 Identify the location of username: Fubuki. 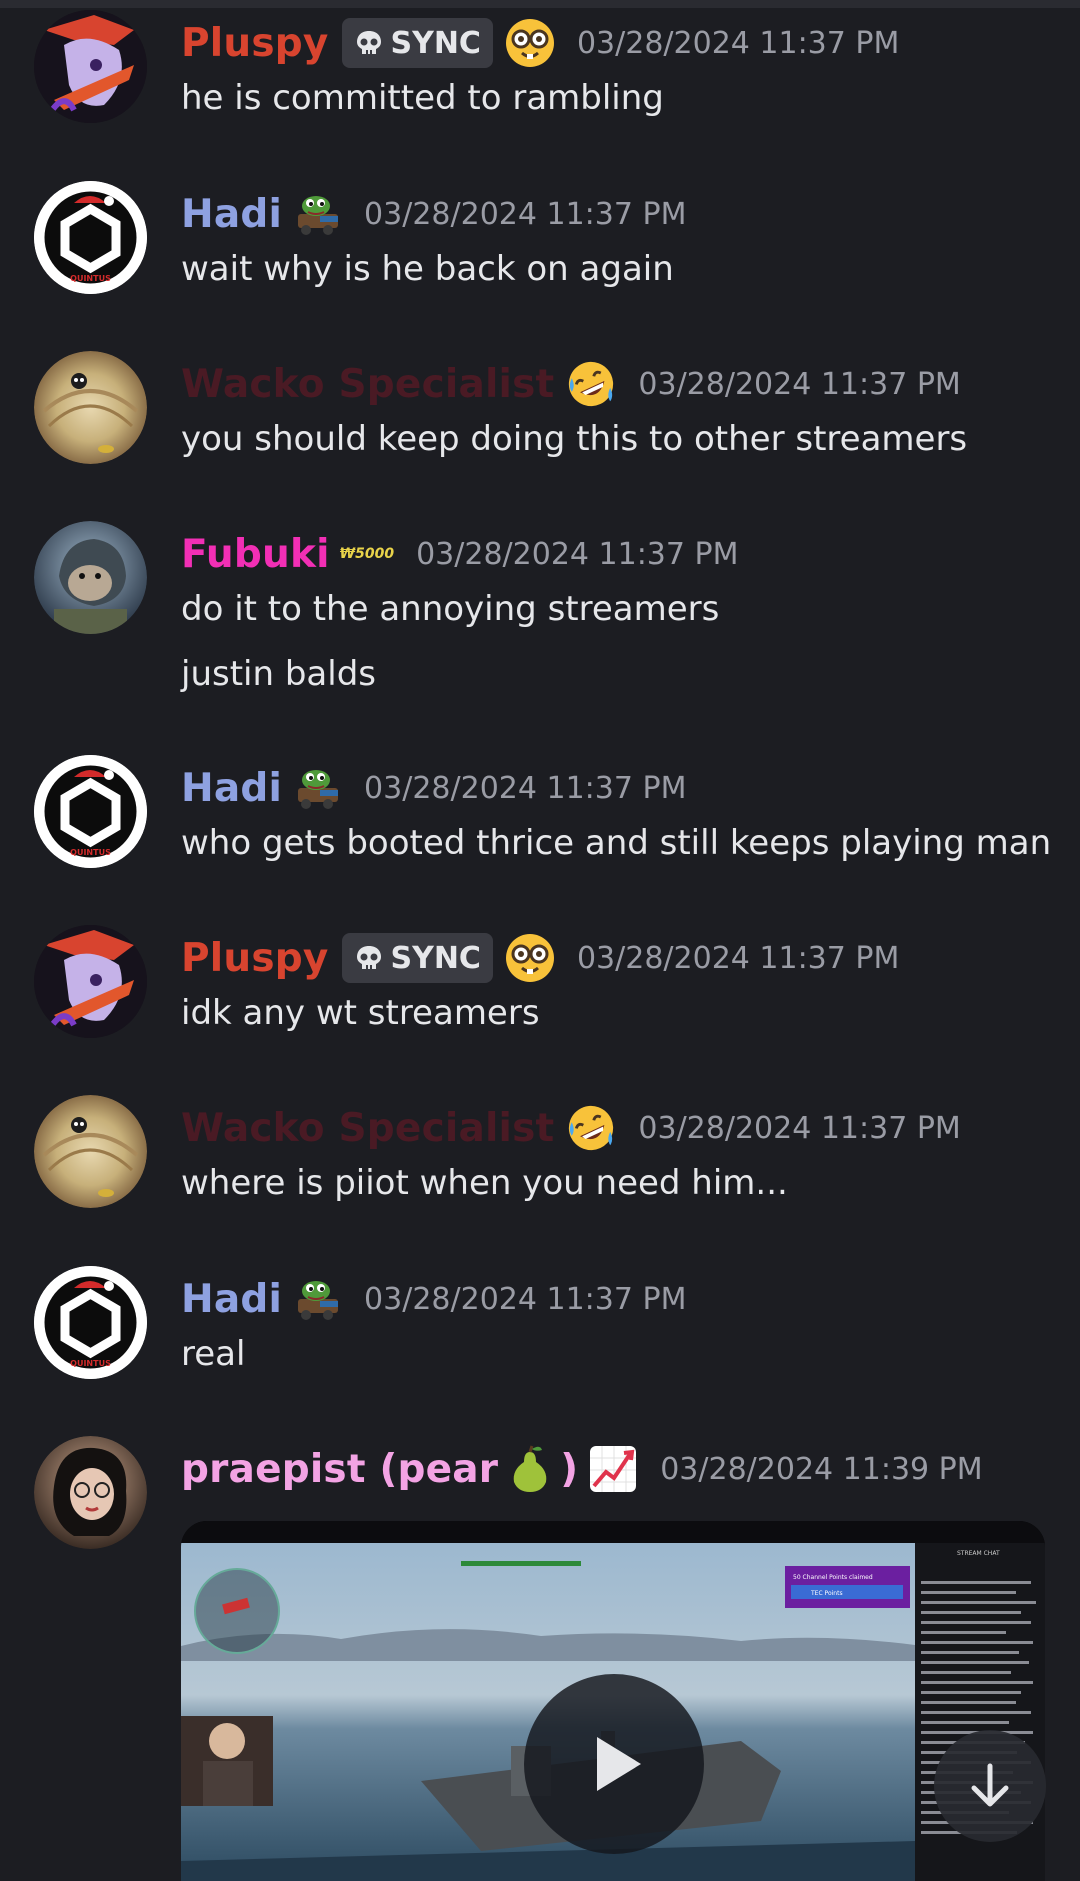
(255, 554).